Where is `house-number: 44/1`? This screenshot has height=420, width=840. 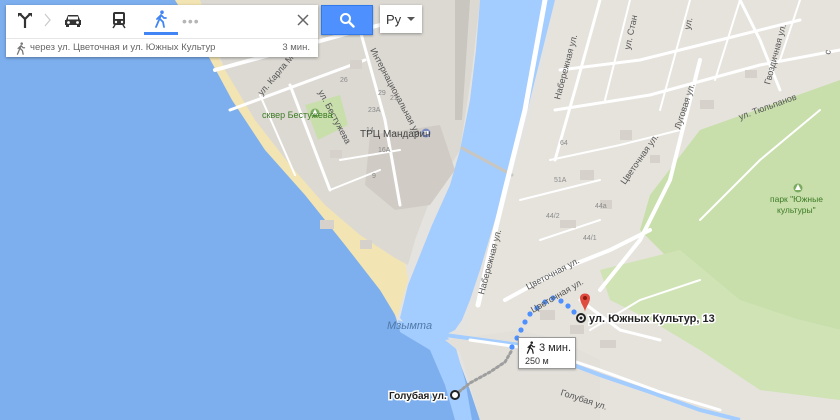 house-number: 44/1 is located at coordinates (590, 238).